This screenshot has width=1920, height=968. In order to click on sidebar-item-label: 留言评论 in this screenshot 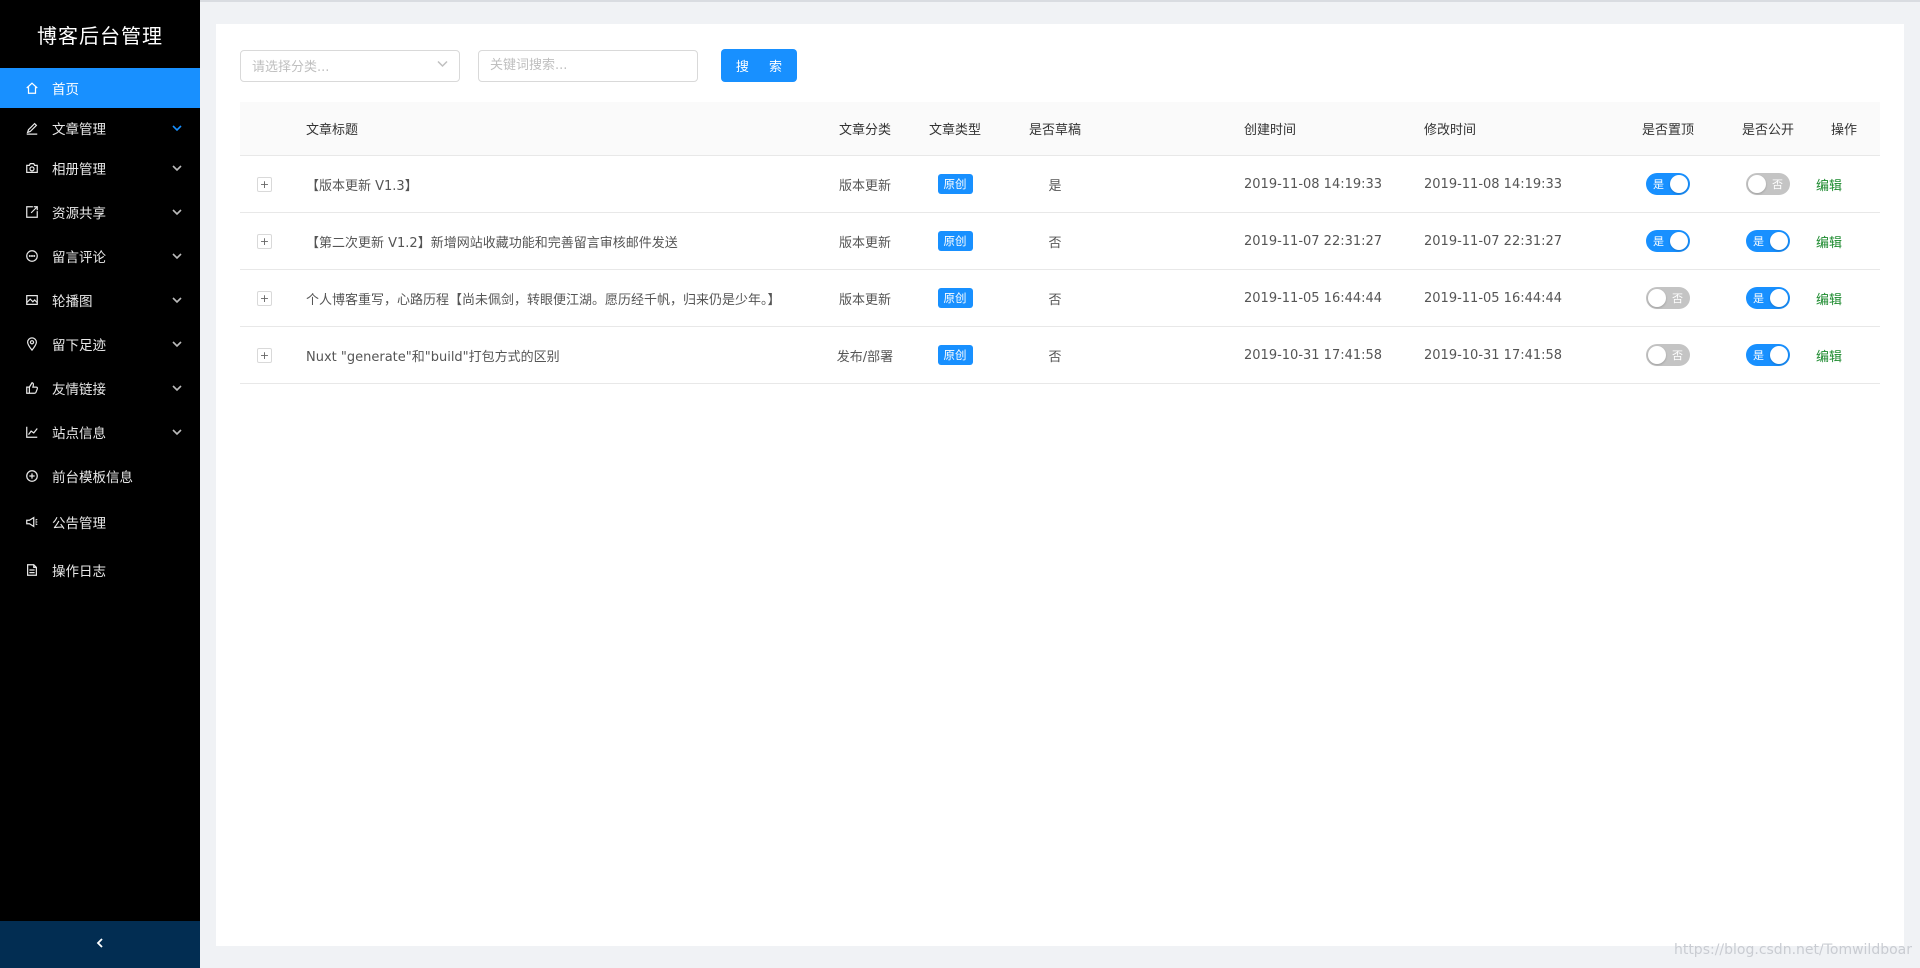, I will do `click(79, 258)`.